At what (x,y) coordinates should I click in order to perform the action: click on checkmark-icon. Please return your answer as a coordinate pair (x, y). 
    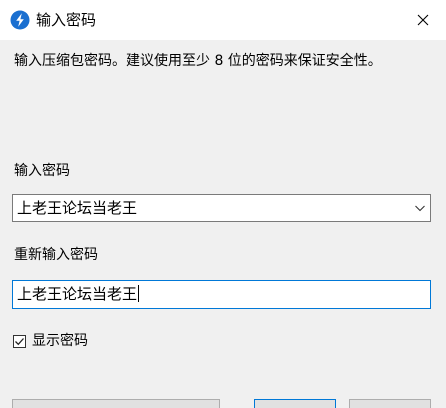
    Looking at the image, I should click on (19, 341).